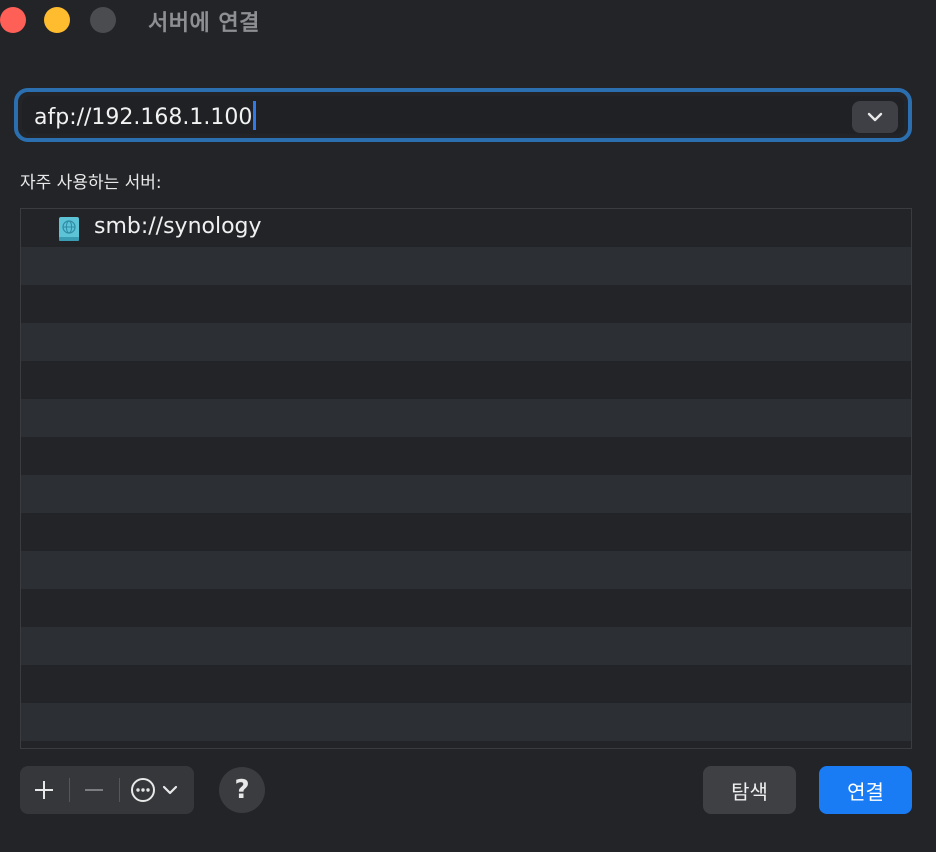 Image resolution: width=936 pixels, height=852 pixels. I want to click on ellipsis-circle-icon, so click(154, 790).